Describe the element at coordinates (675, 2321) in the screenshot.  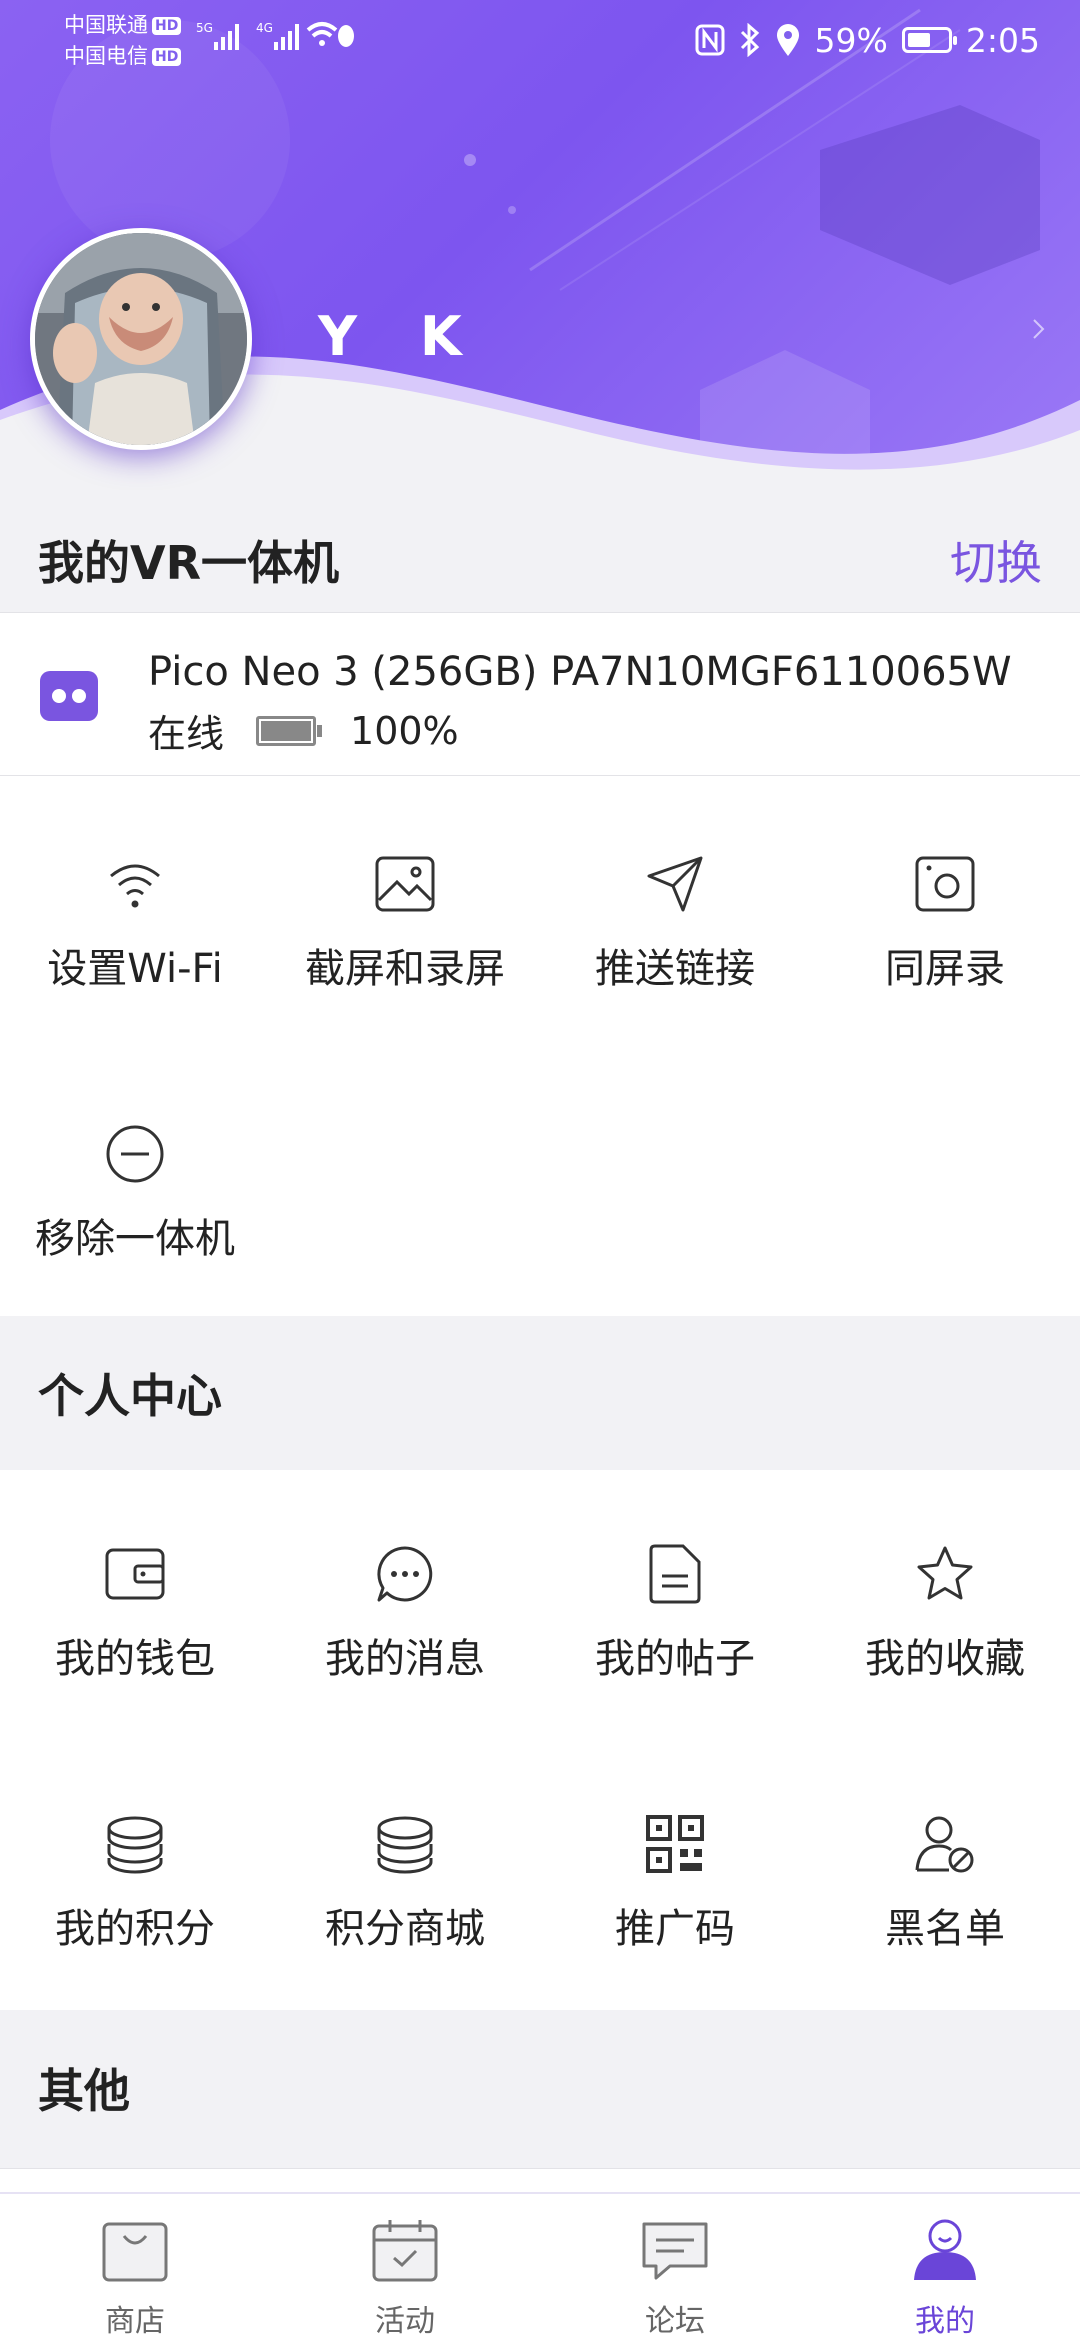
I see `nav-label: 论坛` at that location.